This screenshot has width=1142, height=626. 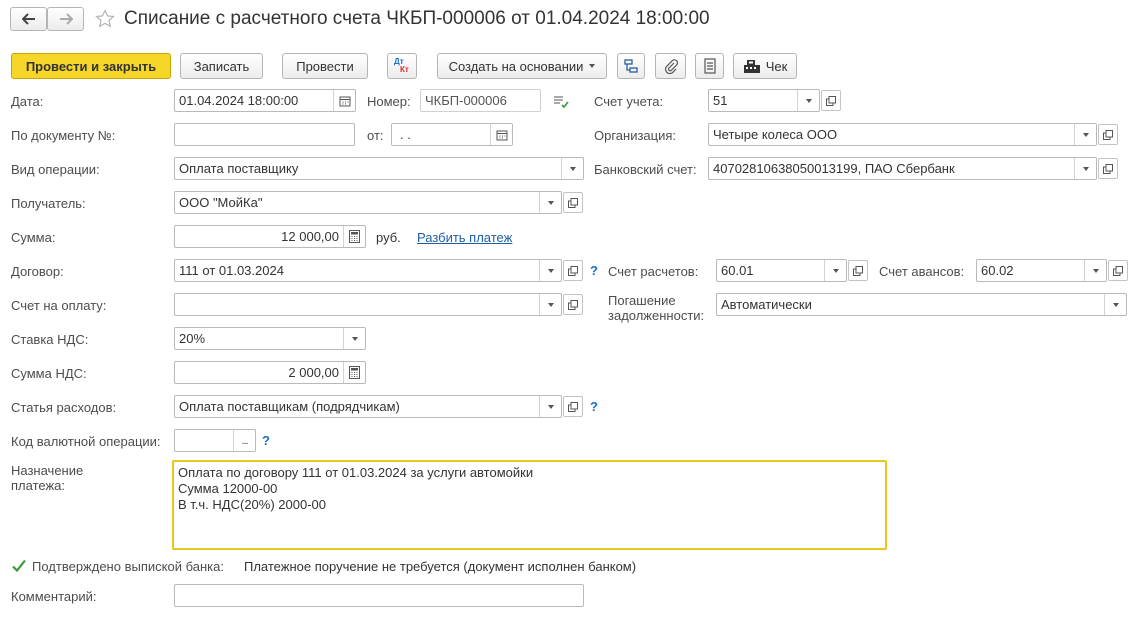 What do you see at coordinates (464, 237) in the screenshot?
I see `split-payment-link: Разбить платеж` at bounding box center [464, 237].